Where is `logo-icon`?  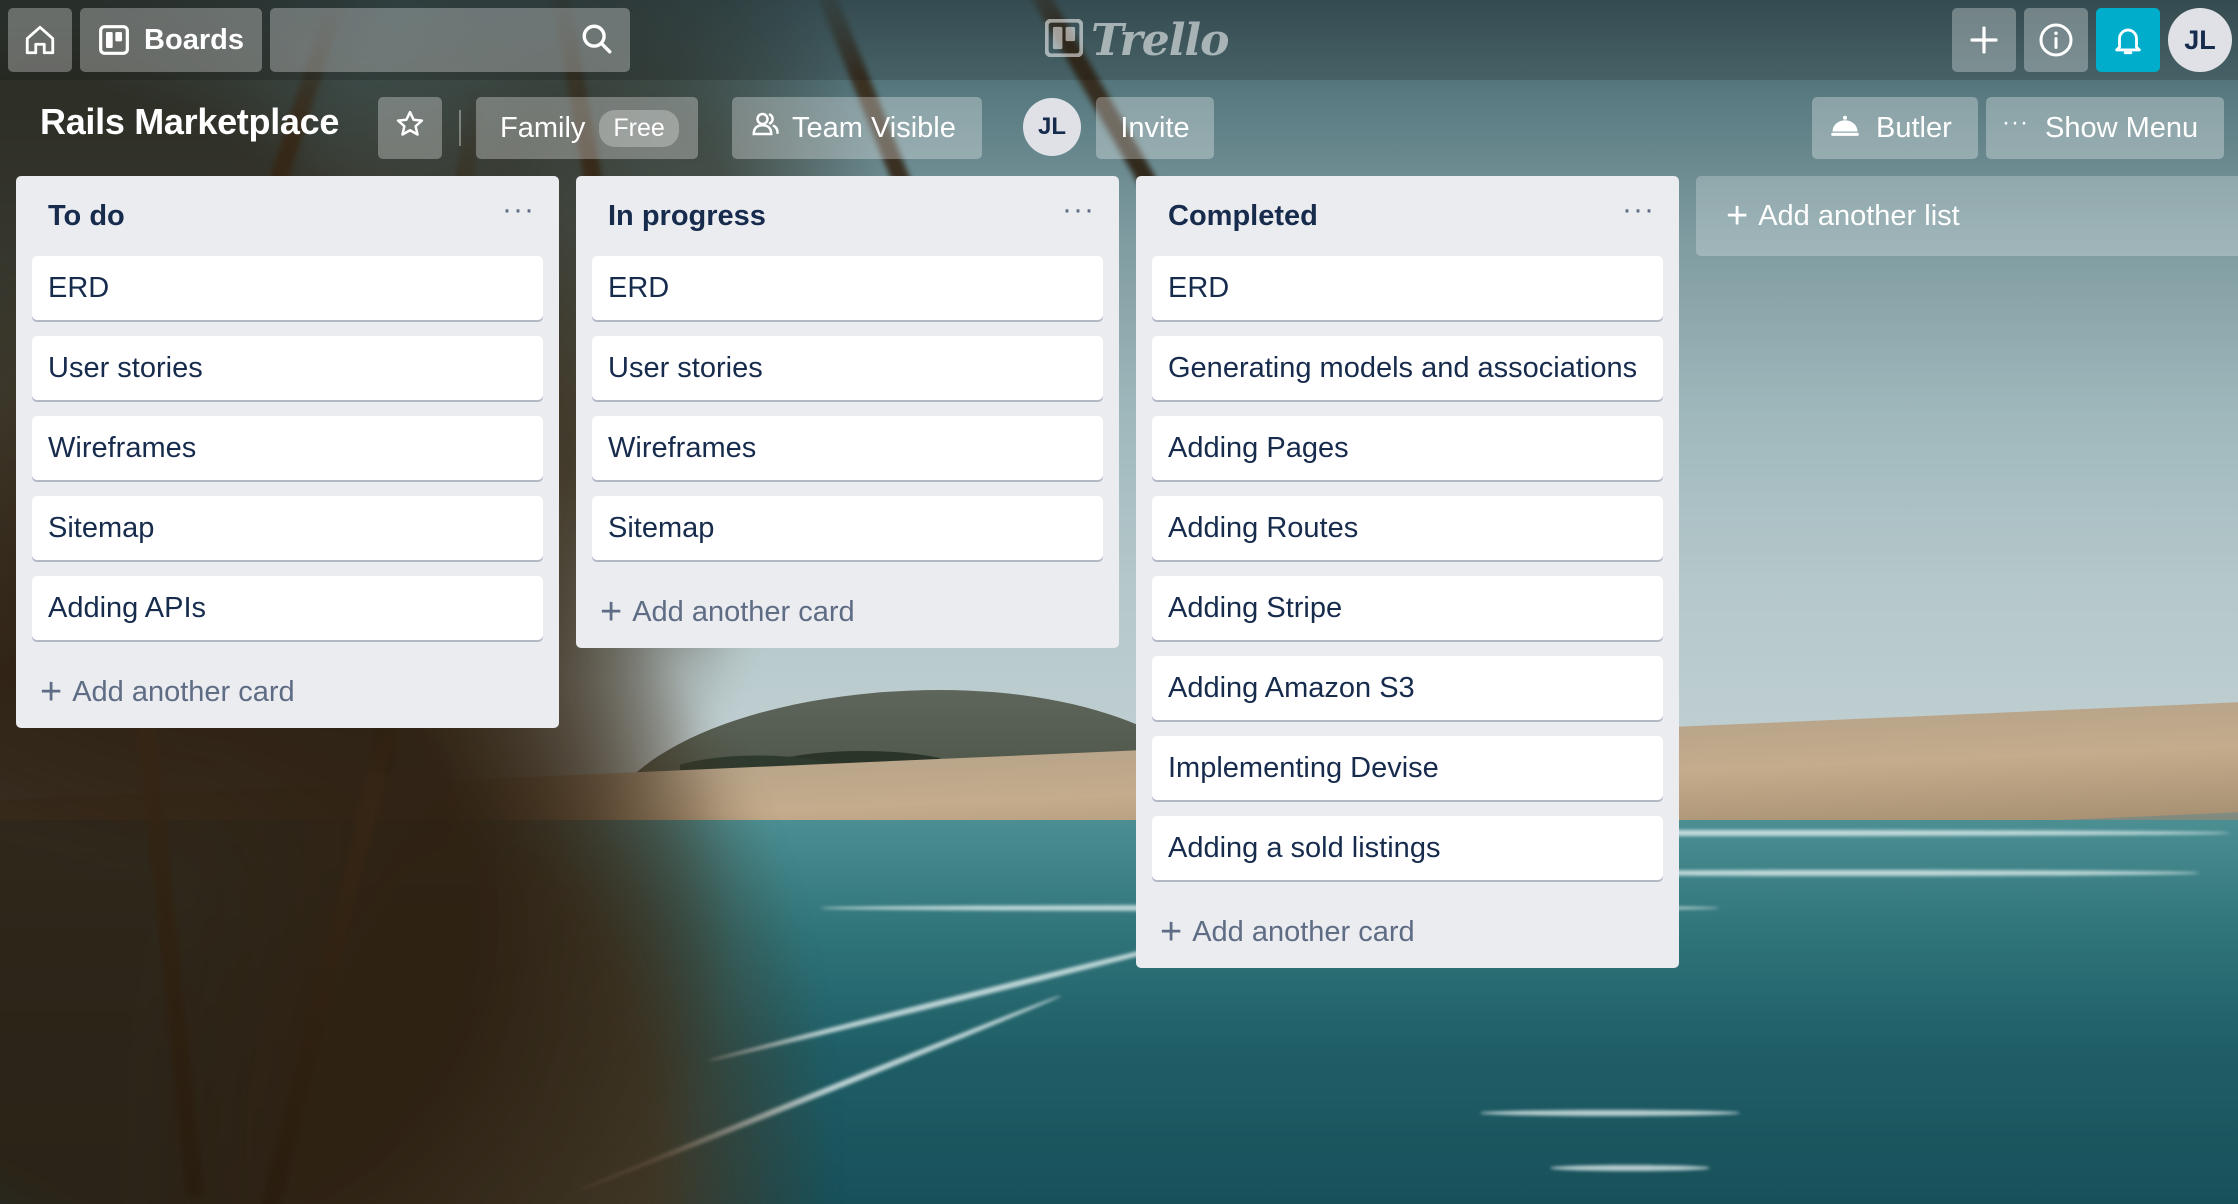 logo-icon is located at coordinates (1064, 40).